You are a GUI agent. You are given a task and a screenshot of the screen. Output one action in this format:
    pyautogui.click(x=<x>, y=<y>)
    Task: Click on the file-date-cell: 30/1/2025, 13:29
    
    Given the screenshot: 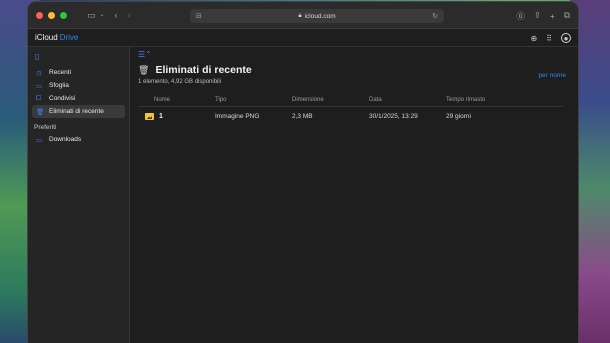 What is the action you would take?
    pyautogui.click(x=393, y=116)
    